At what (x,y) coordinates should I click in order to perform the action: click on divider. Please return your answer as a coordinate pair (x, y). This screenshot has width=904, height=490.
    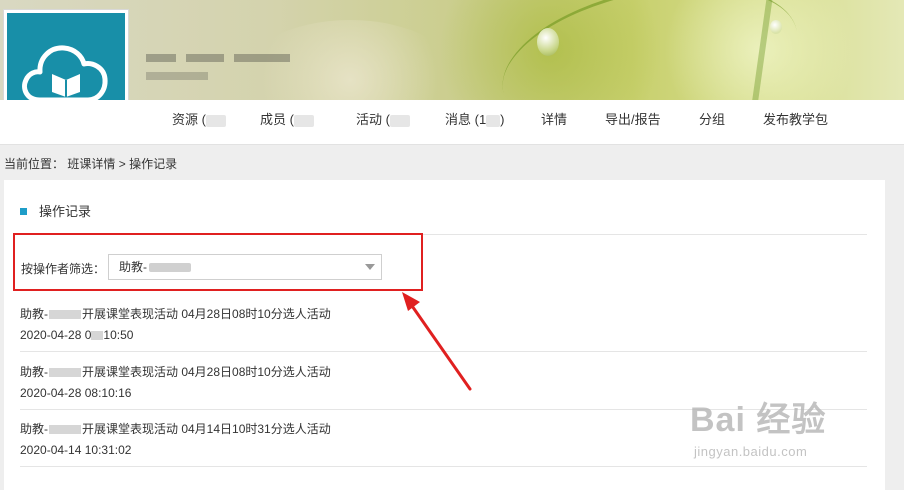
    Looking at the image, I should click on (443, 351).